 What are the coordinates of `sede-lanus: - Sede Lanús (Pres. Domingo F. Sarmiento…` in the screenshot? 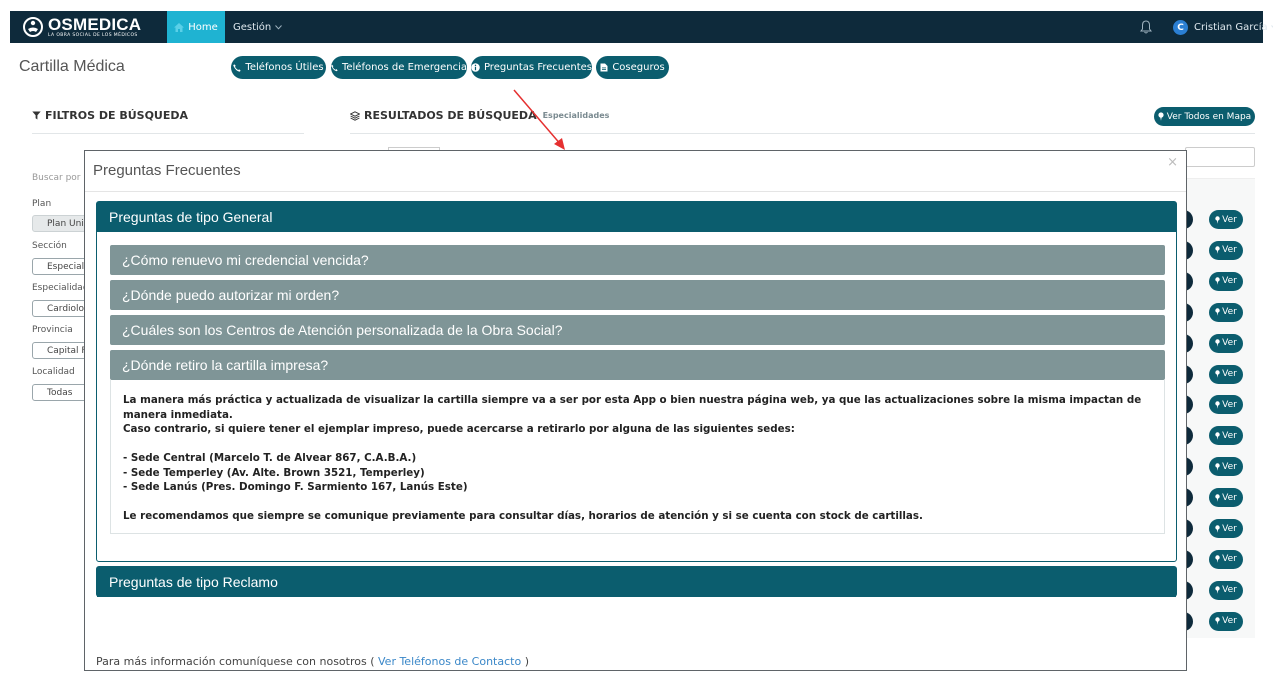 It's located at (295, 487).